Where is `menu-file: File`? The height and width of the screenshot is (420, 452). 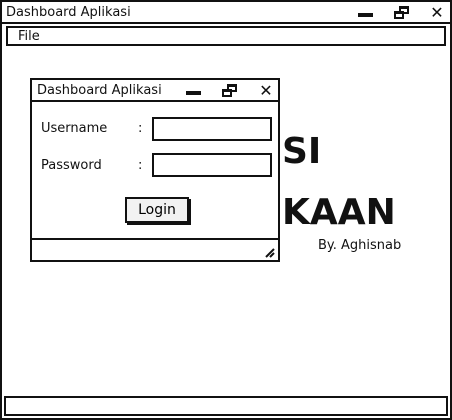 menu-file: File is located at coordinates (29, 36).